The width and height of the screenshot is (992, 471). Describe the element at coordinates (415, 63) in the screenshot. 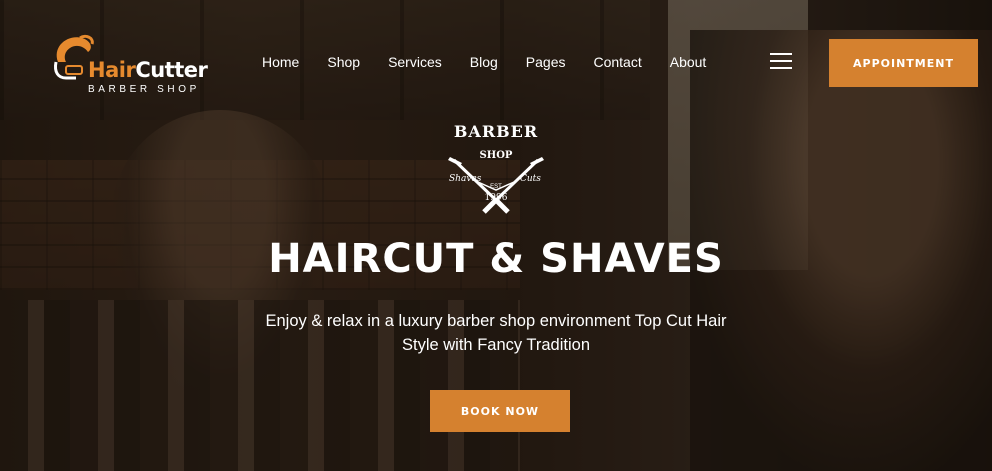

I see `nav-services: Services` at that location.